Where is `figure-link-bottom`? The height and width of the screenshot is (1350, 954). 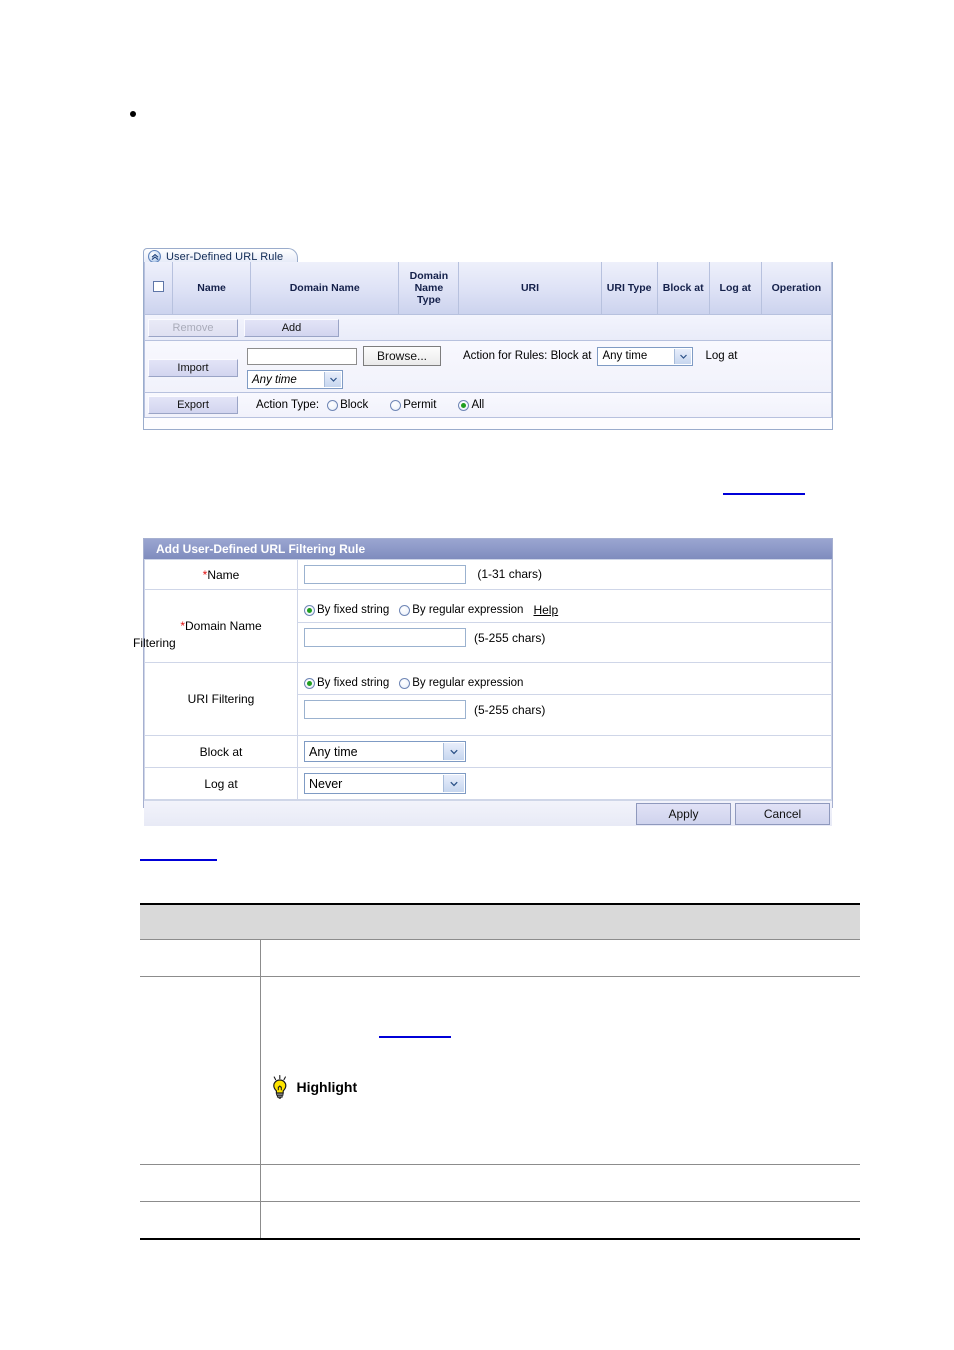 figure-link-bottom is located at coordinates (178, 859).